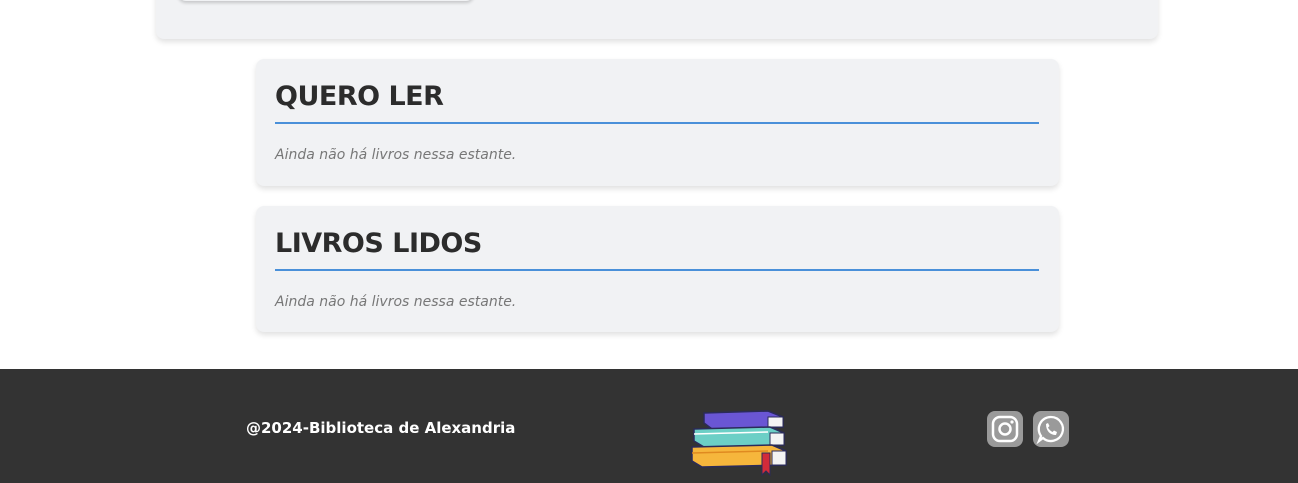 This screenshot has width=1298, height=483. Describe the element at coordinates (739, 443) in the screenshot. I see `books-stack-icon` at that location.